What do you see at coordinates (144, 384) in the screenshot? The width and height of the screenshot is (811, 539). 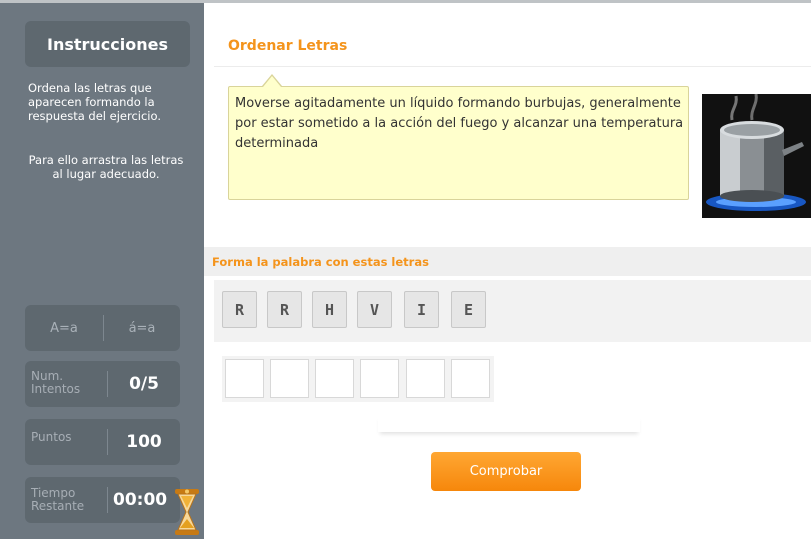 I see `attempts-value: 0/5` at bounding box center [144, 384].